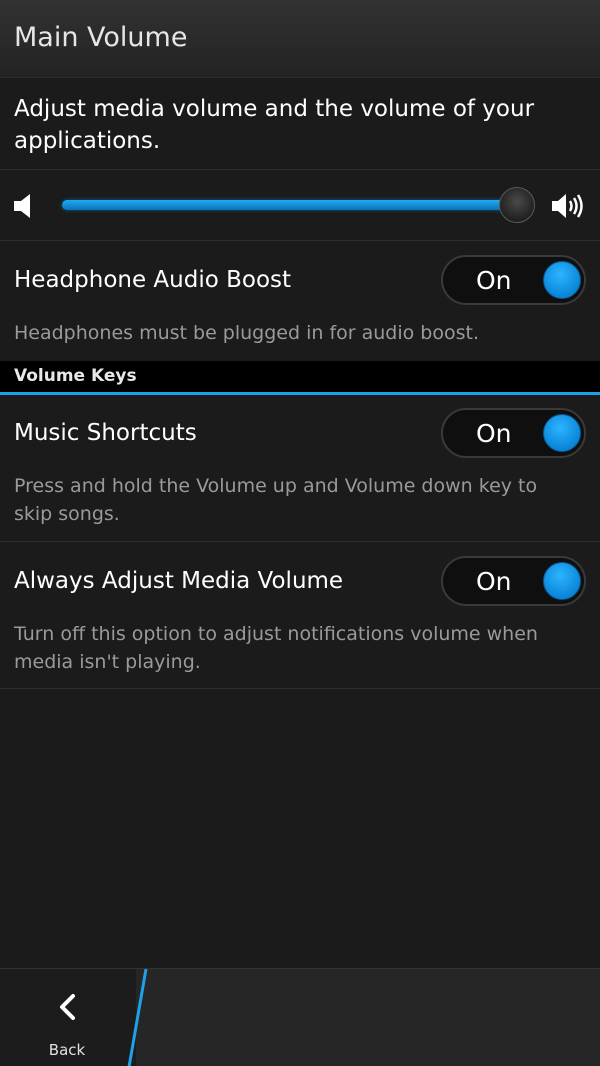  I want to click on volume-slider, so click(299, 205).